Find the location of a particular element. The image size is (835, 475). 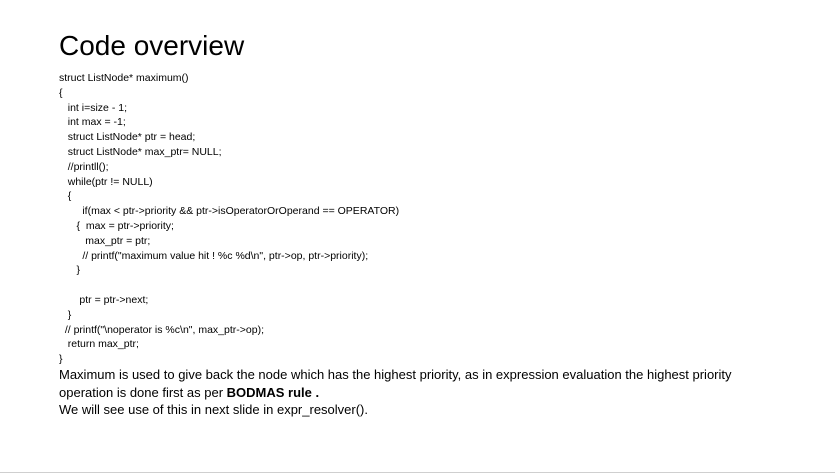

code-line: { max = ptr->priority; is located at coordinates (116, 225).